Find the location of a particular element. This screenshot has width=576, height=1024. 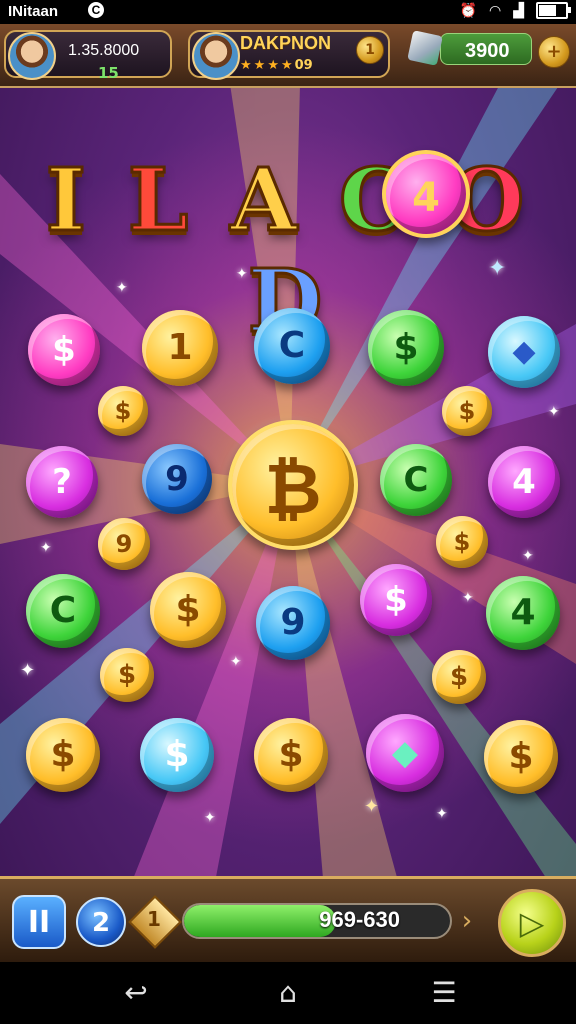

add-gems-button: + is located at coordinates (554, 52).